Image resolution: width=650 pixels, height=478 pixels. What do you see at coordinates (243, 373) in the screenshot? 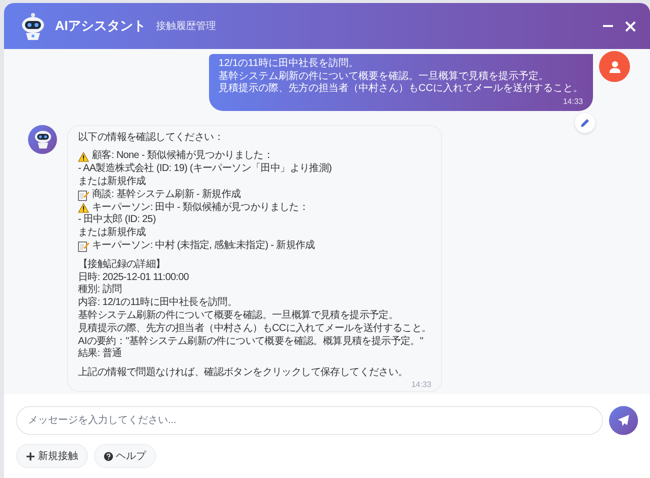
I see `message-text: 上記の情報で問題なければ、確認ボタンをクリックして保存してください。` at bounding box center [243, 373].